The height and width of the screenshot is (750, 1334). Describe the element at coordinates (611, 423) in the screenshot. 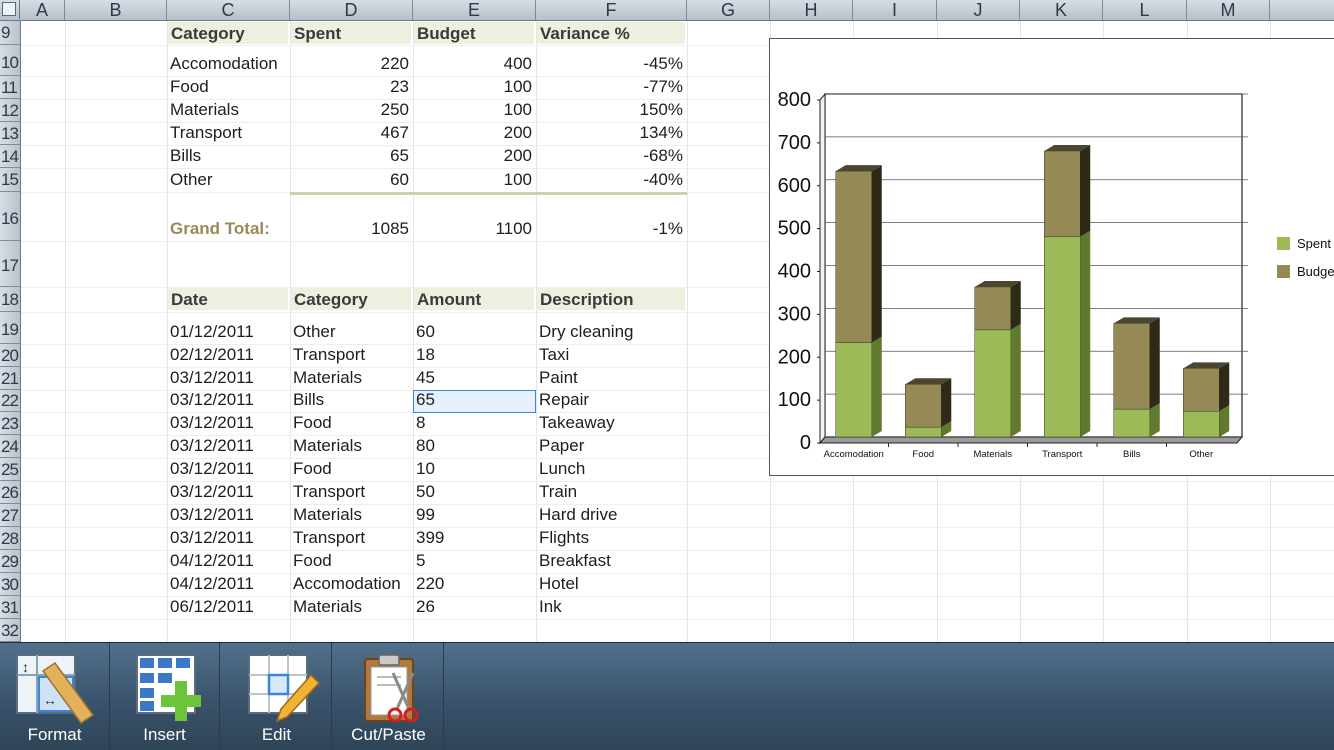

I see `expense-cell: Takeaway` at that location.